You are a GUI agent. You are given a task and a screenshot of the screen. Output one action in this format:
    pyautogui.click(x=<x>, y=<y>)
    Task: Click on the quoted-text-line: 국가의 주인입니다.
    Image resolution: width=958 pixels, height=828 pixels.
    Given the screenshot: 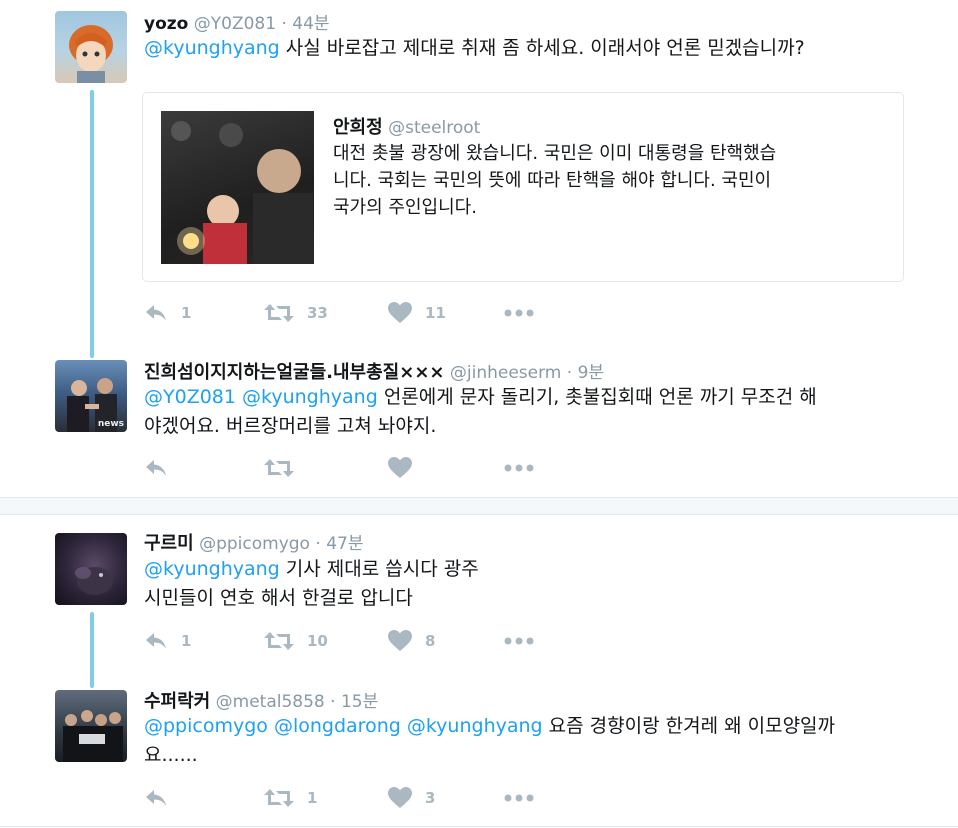 What is the action you would take?
    pyautogui.click(x=405, y=207)
    